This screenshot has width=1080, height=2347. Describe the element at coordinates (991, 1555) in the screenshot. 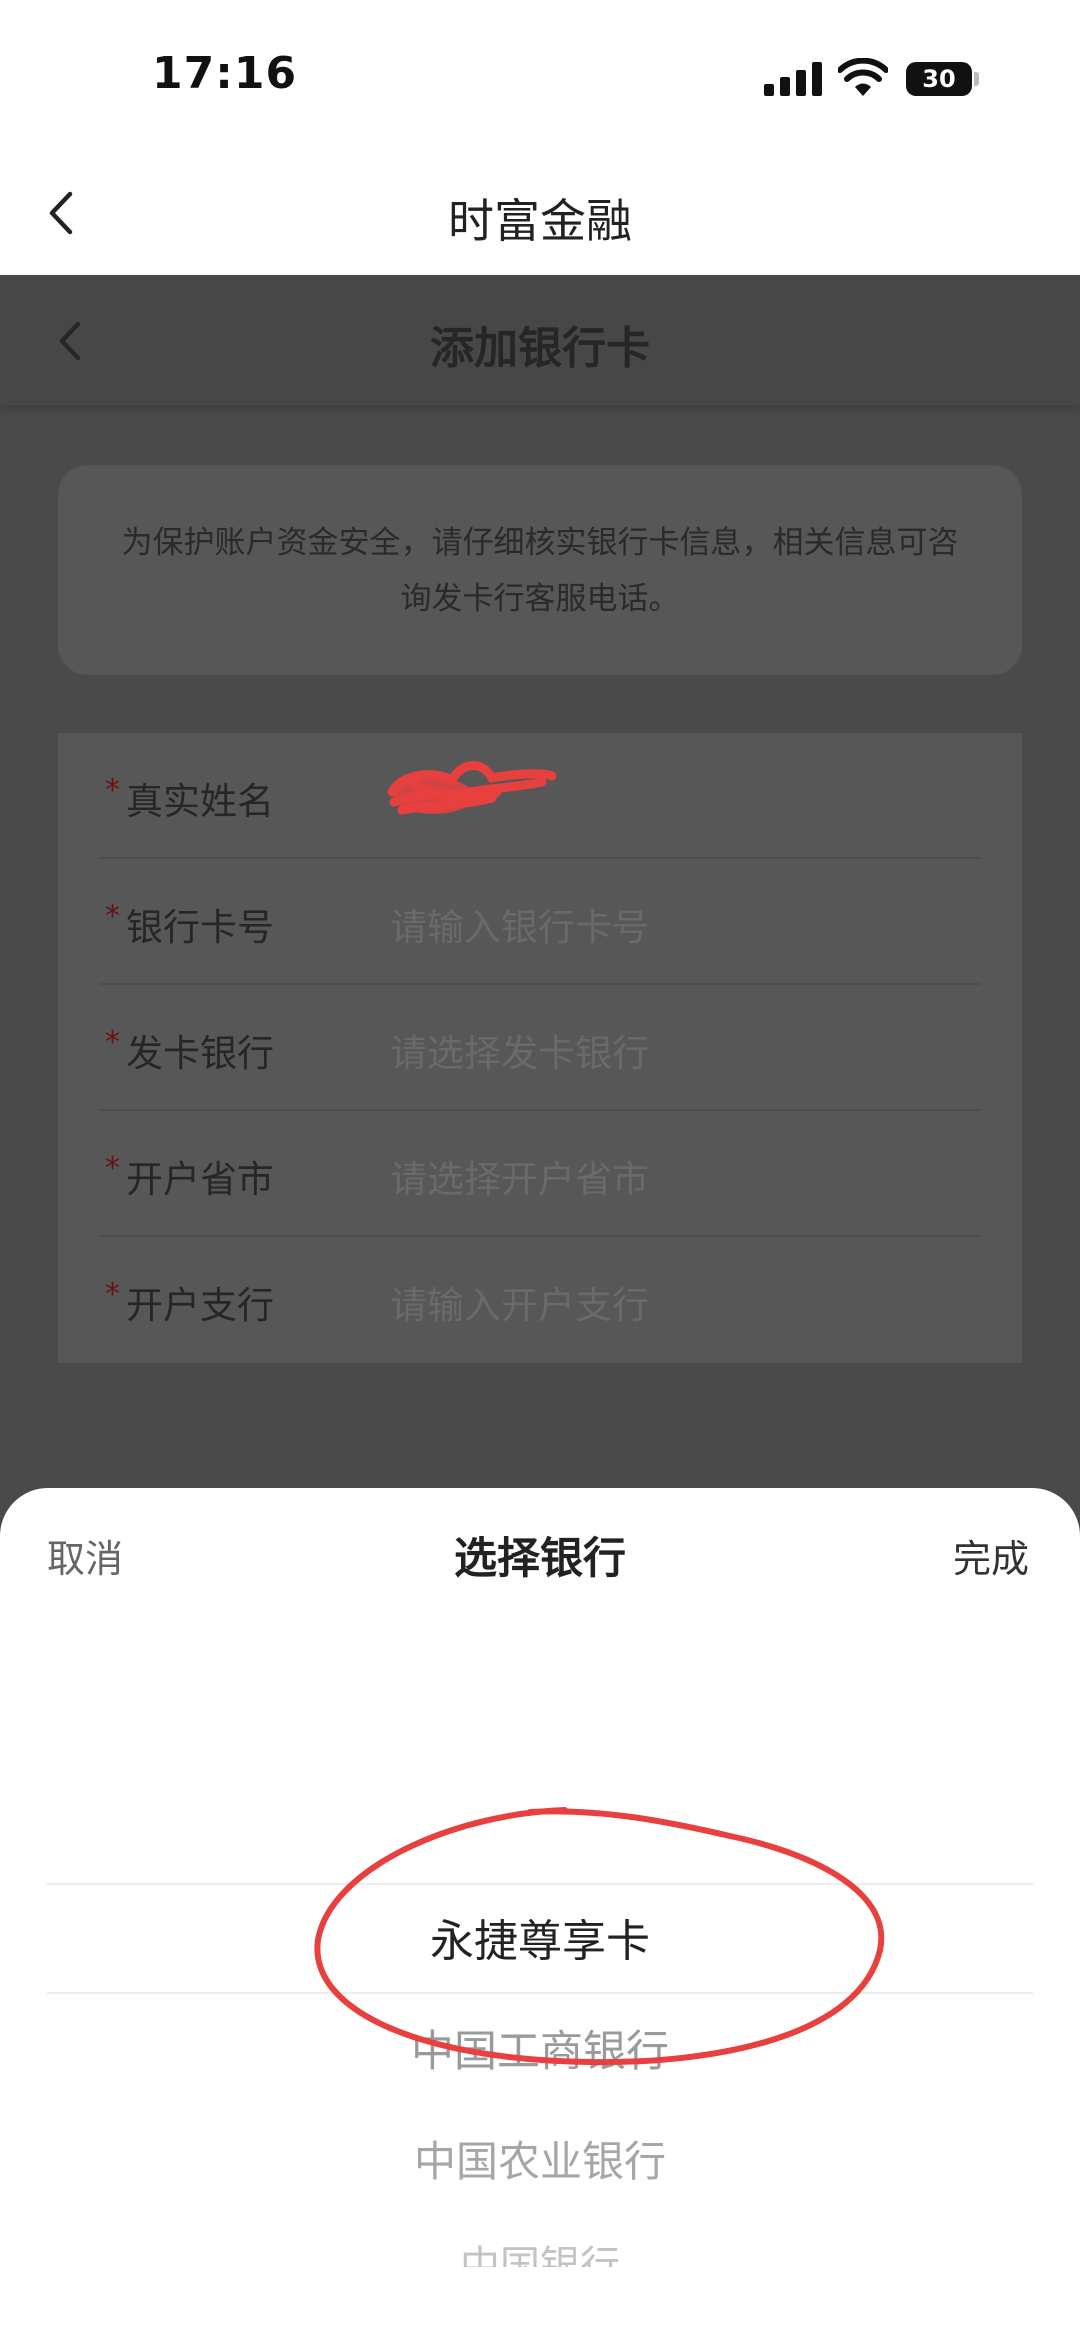

I see `done-button: 完成` at that location.